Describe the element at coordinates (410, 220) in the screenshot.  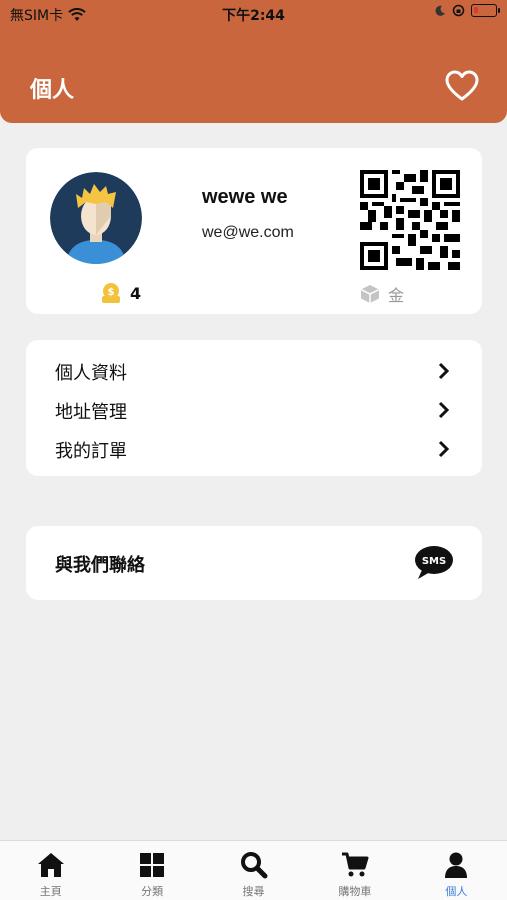
I see `qr-code` at that location.